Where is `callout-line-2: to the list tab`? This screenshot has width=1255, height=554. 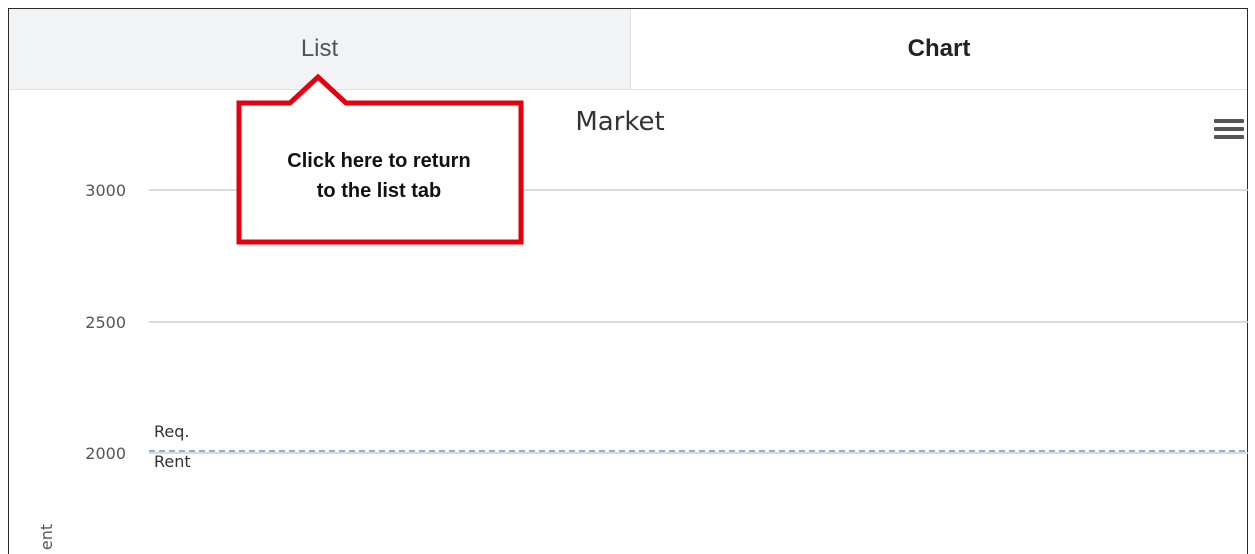
callout-line-2: to the list tab is located at coordinates (379, 191).